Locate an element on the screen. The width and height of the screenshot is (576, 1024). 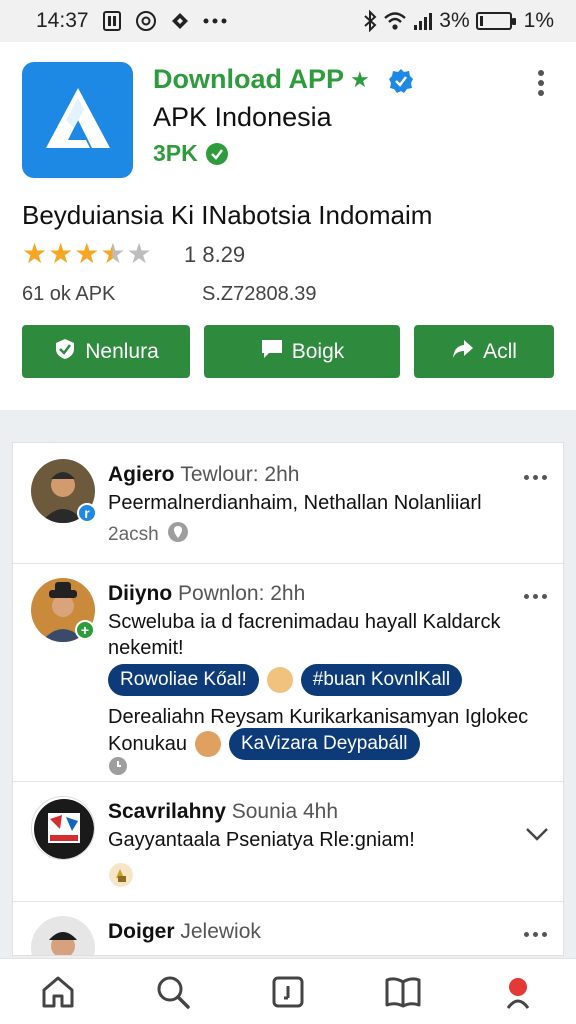
post-text-3: Konukau is located at coordinates (147, 744).